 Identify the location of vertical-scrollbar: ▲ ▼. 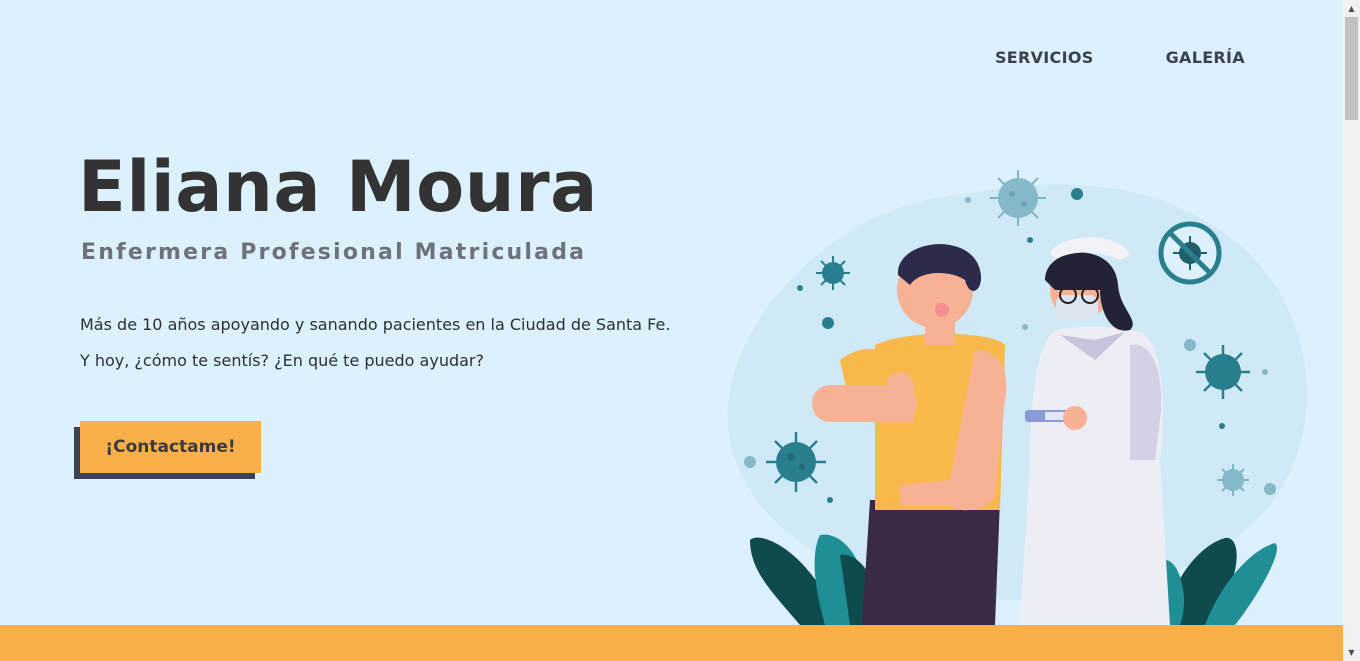
(1351, 330).